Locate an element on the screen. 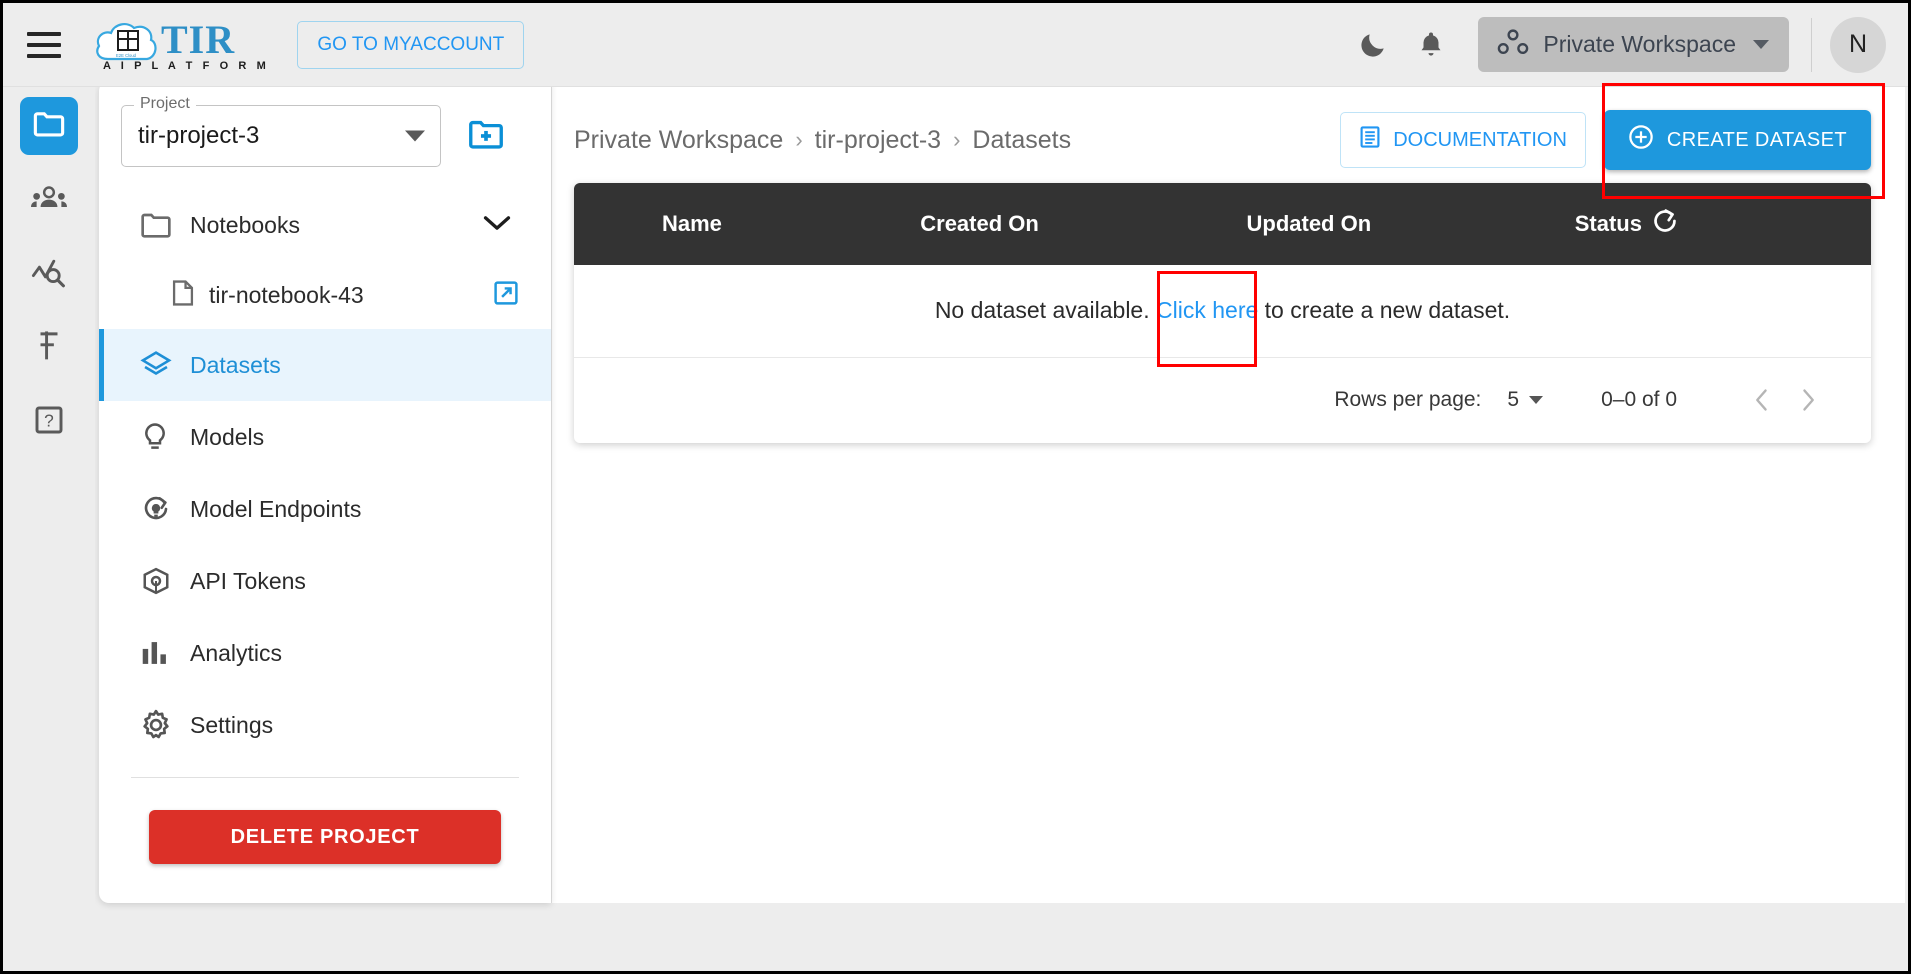 This screenshot has height=974, width=1911. sidebar-item-label: API Tokens is located at coordinates (248, 580).